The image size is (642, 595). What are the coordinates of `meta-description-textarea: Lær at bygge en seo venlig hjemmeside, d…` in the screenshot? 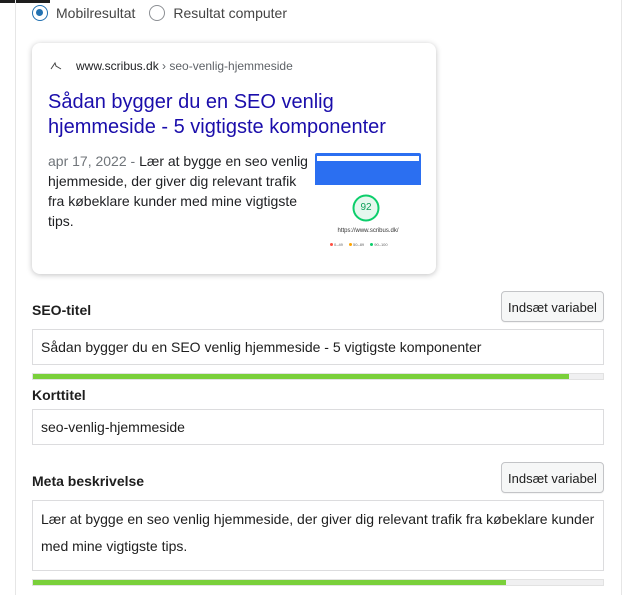 It's located at (318, 535).